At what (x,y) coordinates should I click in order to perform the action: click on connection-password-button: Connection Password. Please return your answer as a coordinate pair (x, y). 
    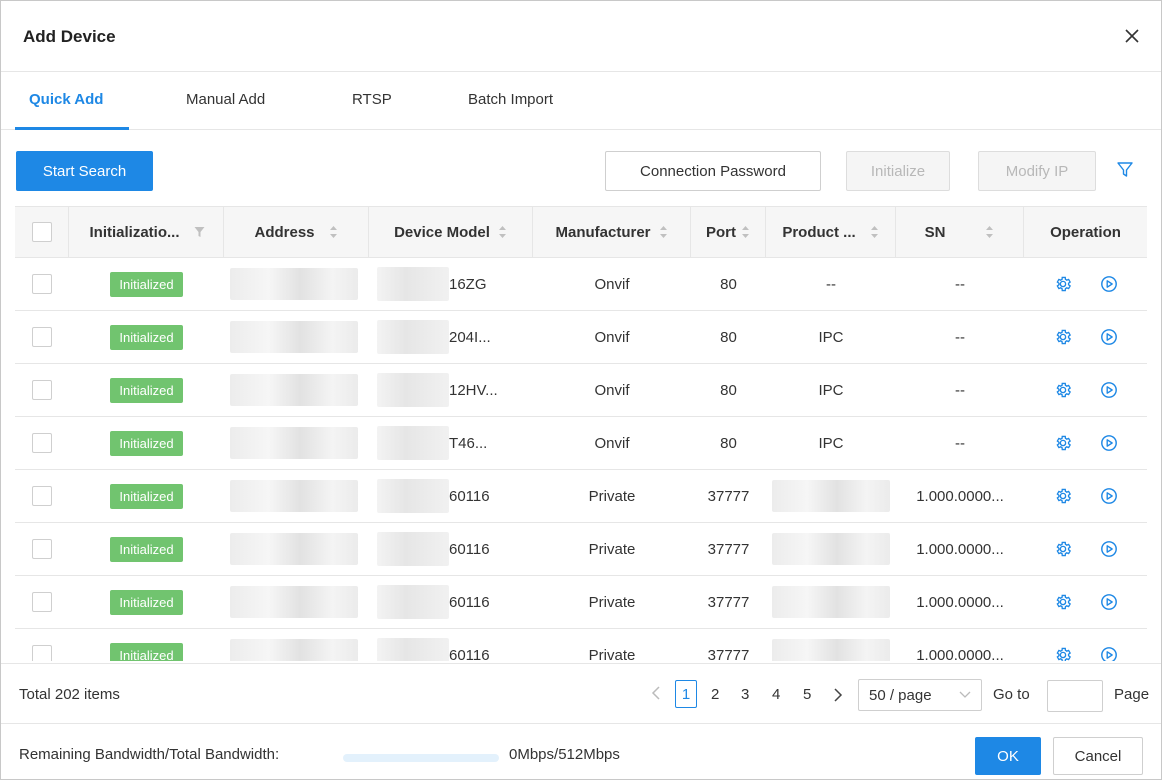
    Looking at the image, I should click on (713, 171).